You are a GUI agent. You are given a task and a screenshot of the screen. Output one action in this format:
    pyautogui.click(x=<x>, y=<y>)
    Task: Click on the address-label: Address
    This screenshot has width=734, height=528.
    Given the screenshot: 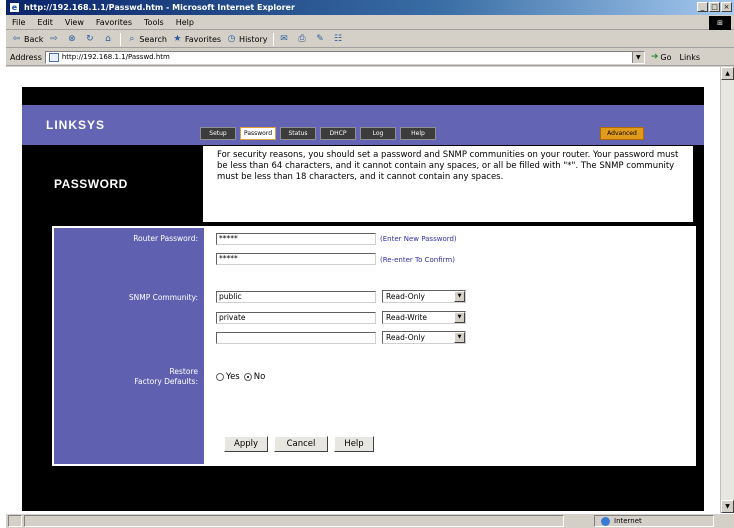 What is the action you would take?
    pyautogui.click(x=26, y=57)
    